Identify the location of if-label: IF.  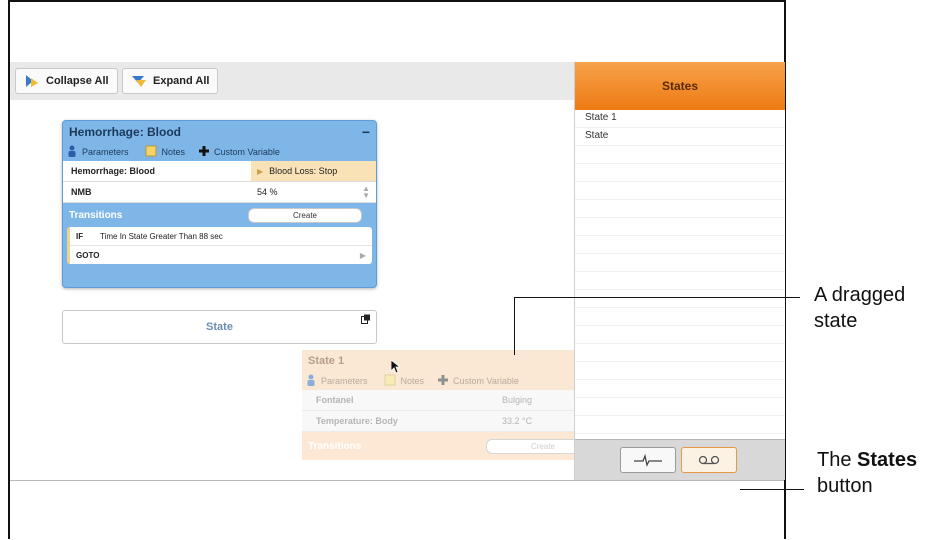
(80, 236).